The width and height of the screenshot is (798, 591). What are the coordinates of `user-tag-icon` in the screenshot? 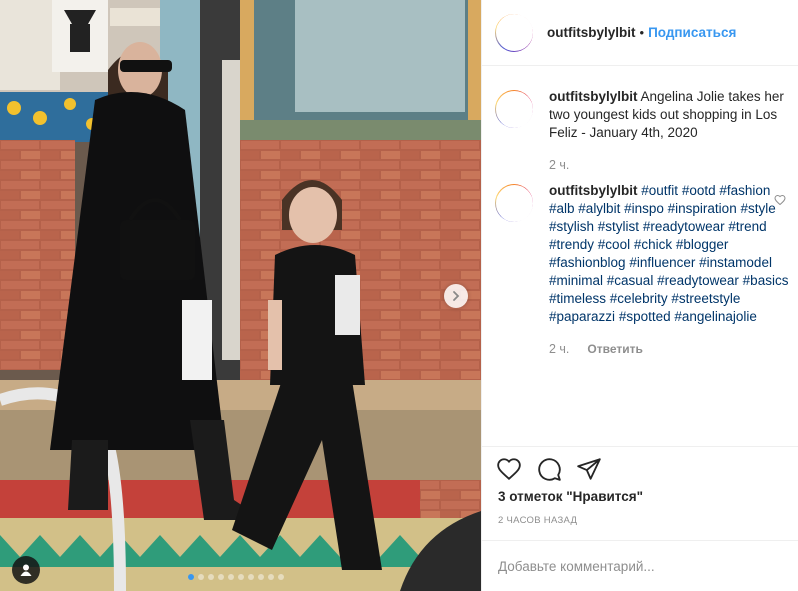 It's located at (26, 570).